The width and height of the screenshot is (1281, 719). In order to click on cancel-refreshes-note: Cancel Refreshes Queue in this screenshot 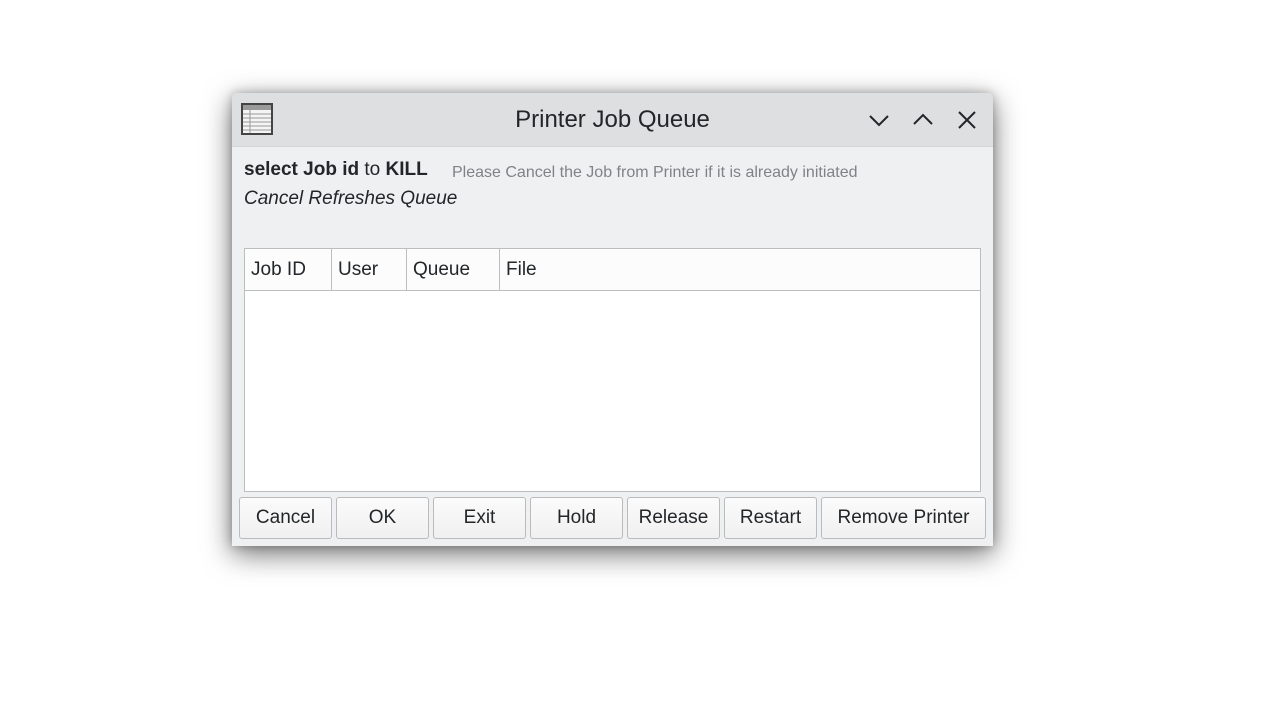, I will do `click(351, 198)`.